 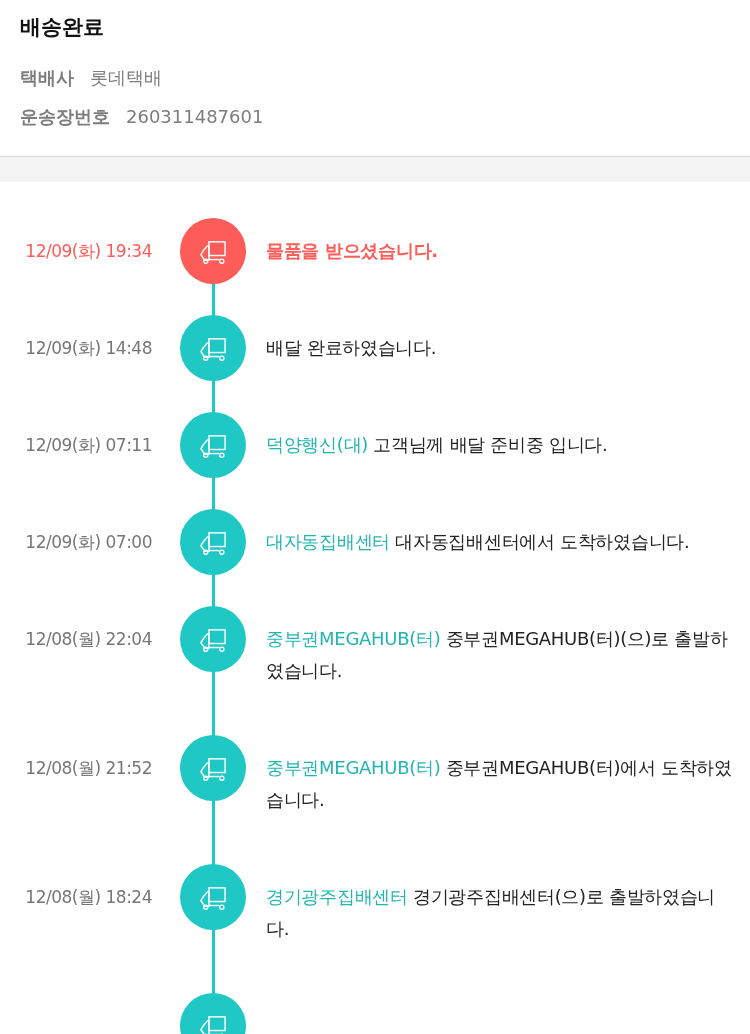 I want to click on event-time: 12/09(화) 19:34, so click(x=88, y=251).